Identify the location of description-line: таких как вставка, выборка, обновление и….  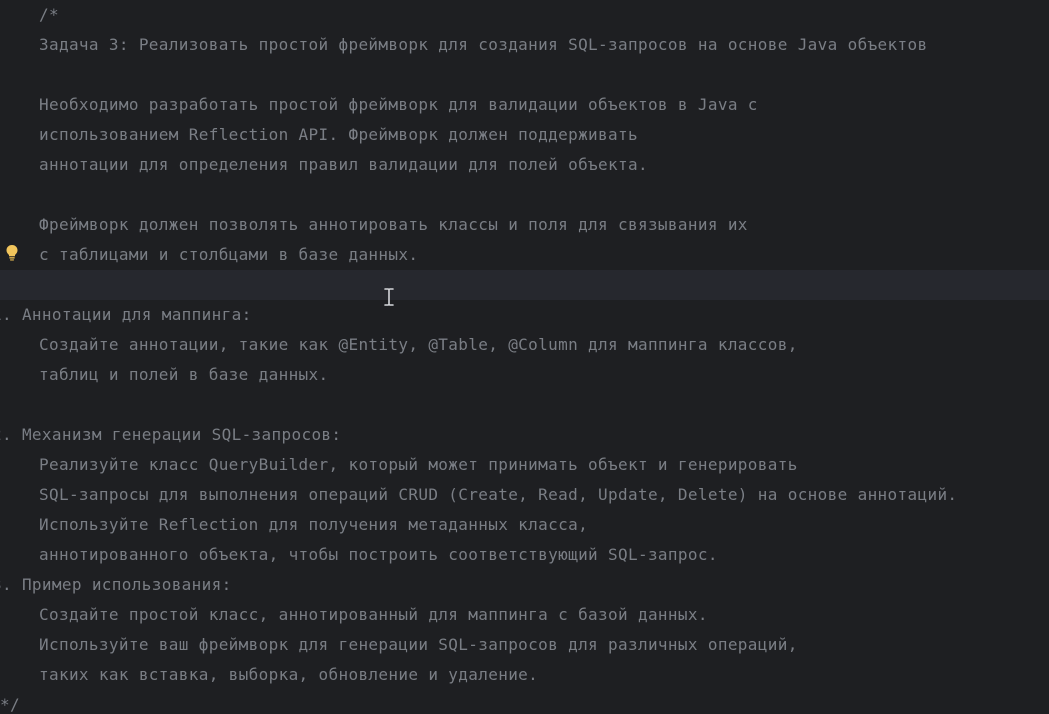
(289, 674).